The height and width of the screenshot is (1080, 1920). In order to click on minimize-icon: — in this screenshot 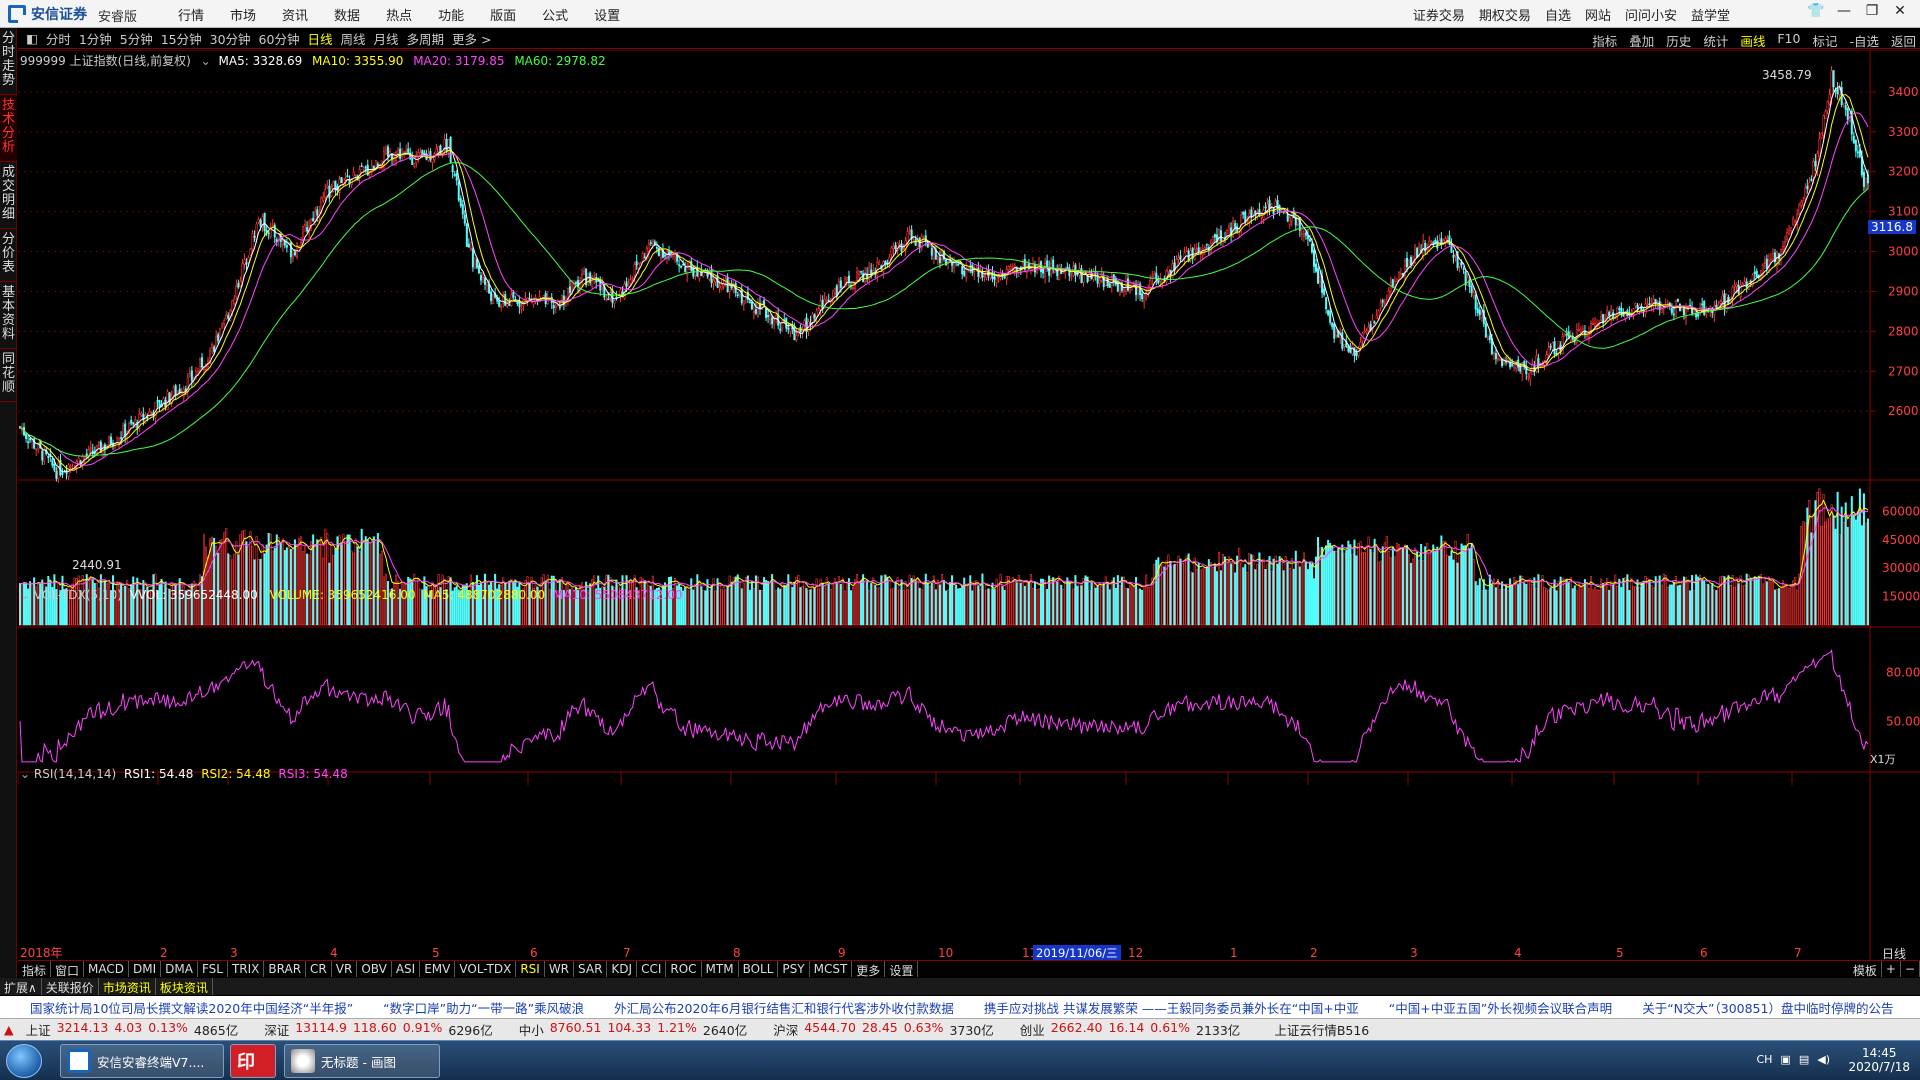, I will do `click(1844, 11)`.